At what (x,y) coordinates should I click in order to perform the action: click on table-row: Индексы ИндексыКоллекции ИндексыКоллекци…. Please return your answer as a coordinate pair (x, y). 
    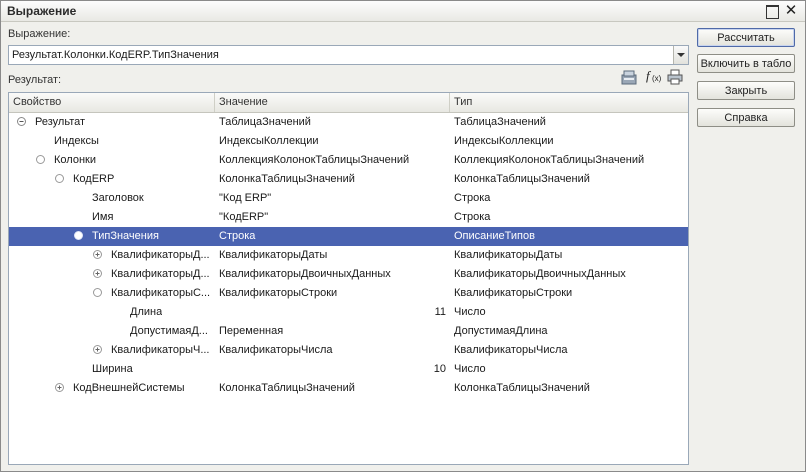
    Looking at the image, I should click on (348, 141).